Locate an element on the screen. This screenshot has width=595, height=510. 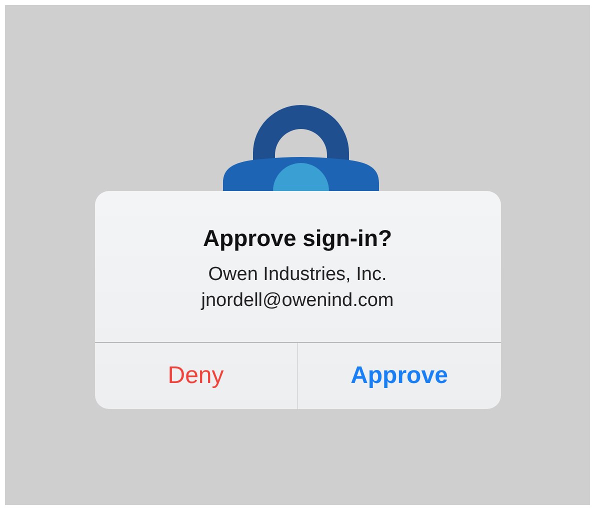
alert-title: Approve sign-in? is located at coordinates (297, 238).